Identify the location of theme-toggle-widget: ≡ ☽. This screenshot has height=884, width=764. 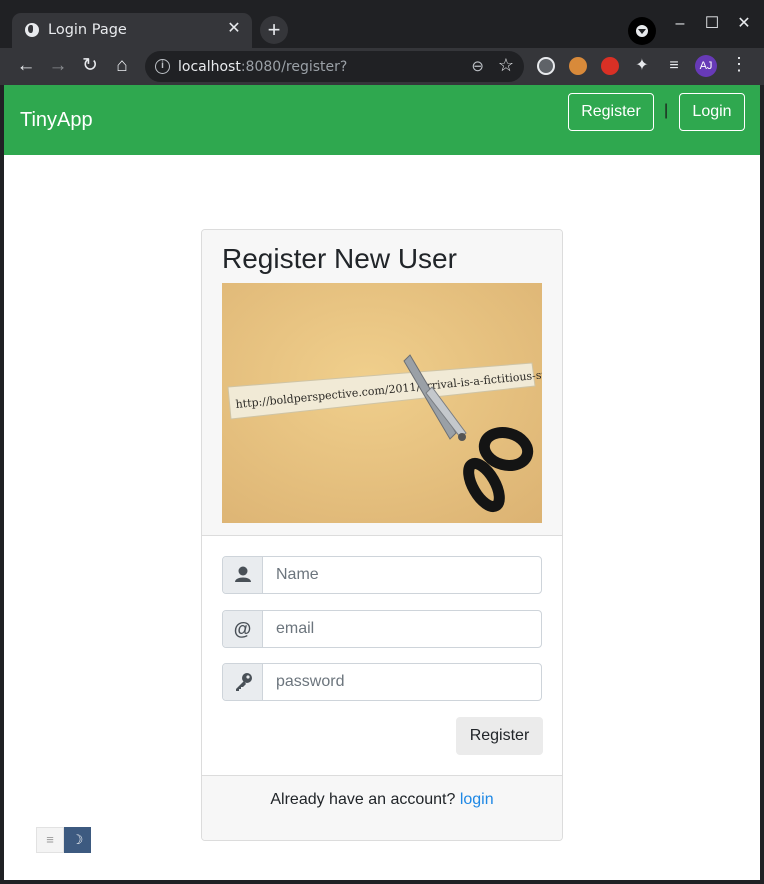
(64, 840).